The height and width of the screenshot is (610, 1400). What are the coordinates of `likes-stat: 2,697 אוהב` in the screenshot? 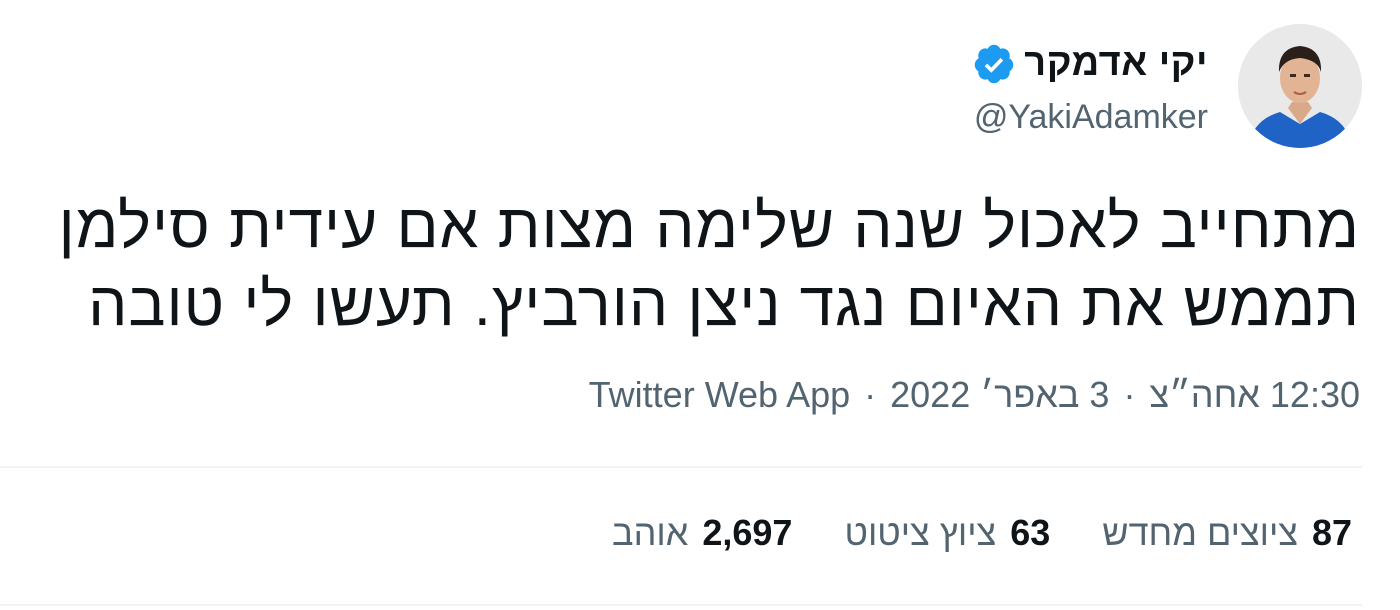 It's located at (702, 533).